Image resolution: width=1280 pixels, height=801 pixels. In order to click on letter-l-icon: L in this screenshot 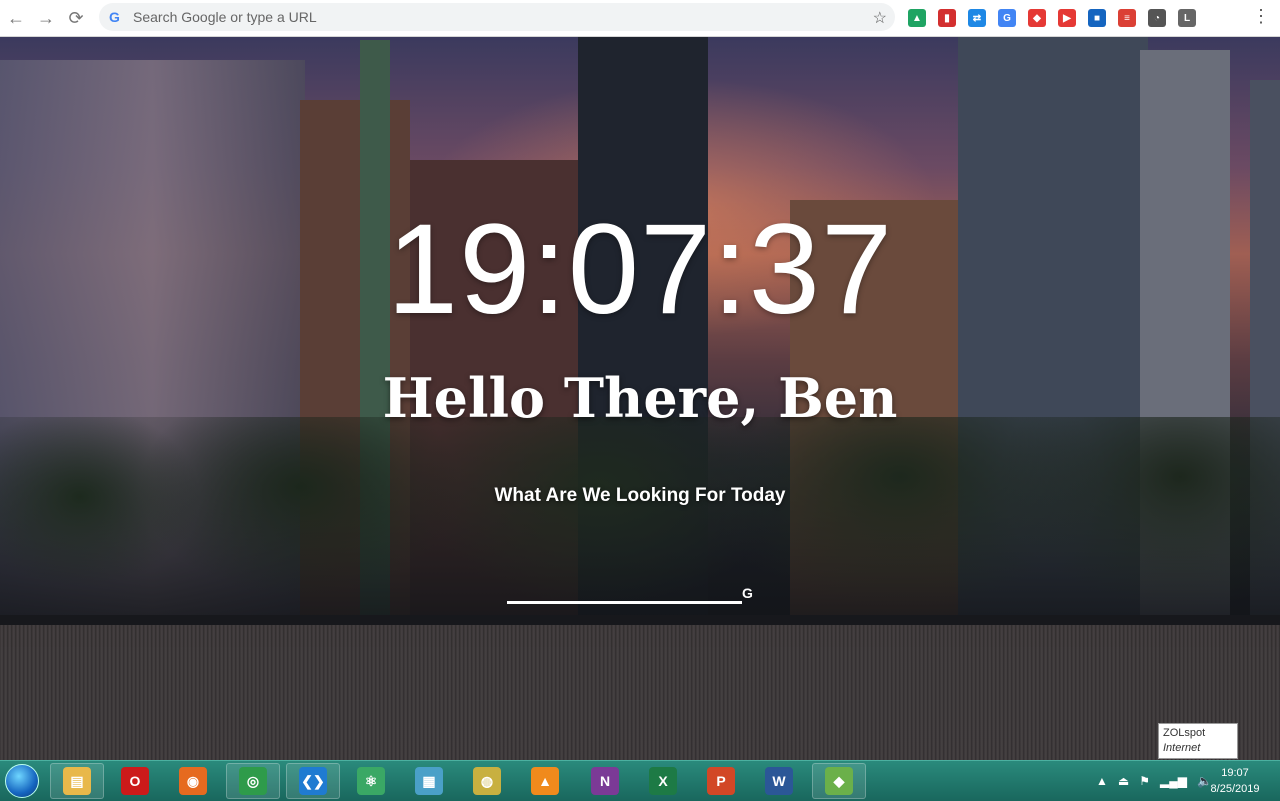, I will do `click(1187, 18)`.